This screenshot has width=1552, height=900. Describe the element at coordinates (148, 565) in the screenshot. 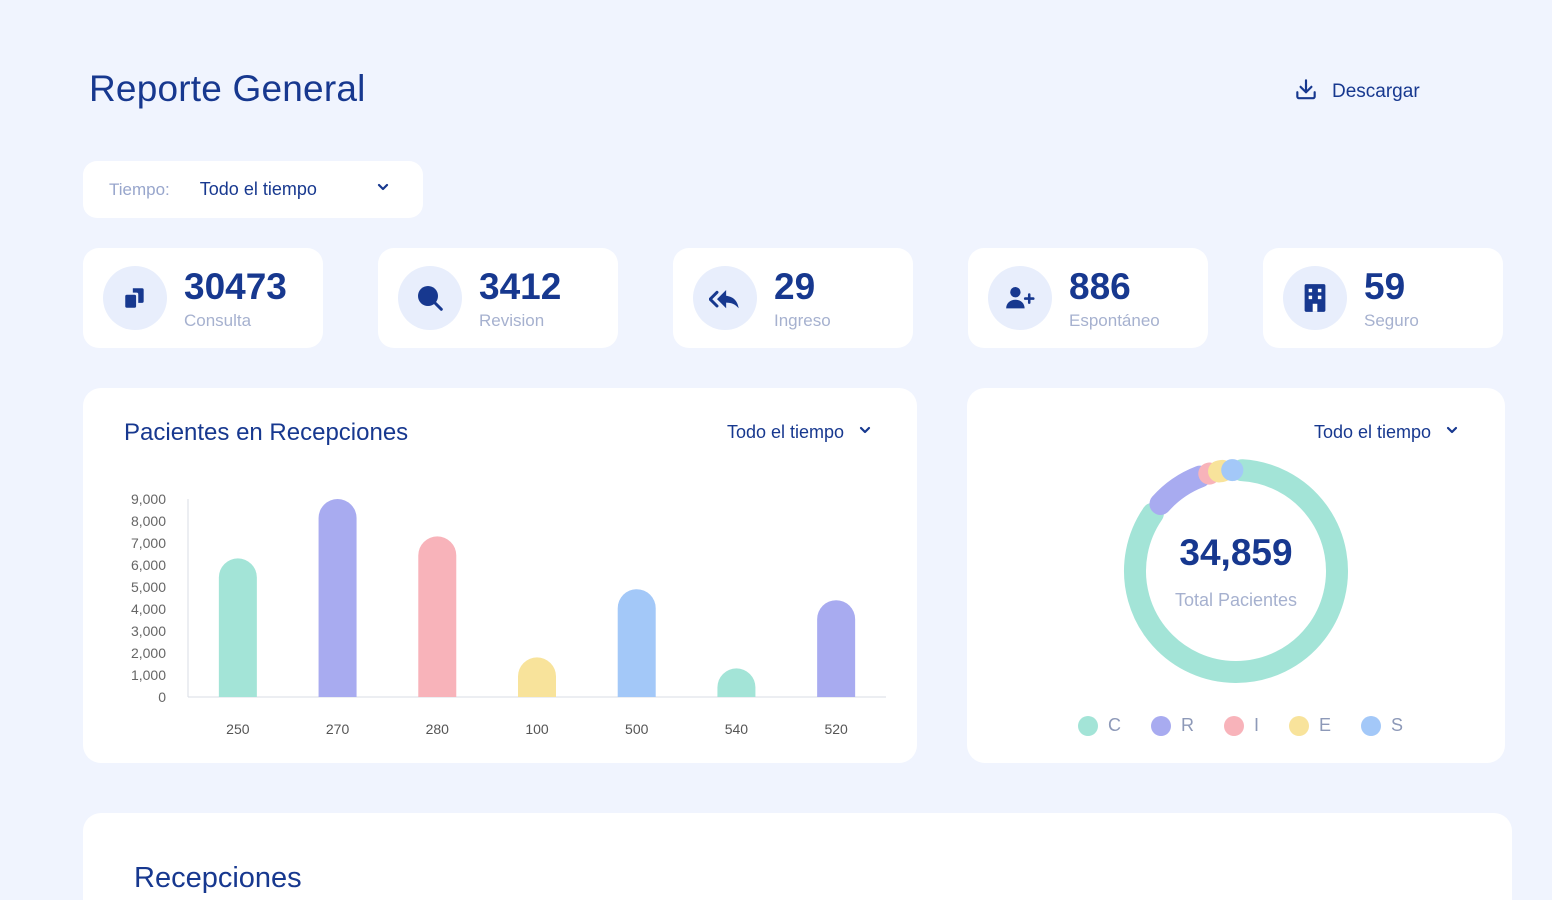

I see `y-tick-label: 6,000` at that location.